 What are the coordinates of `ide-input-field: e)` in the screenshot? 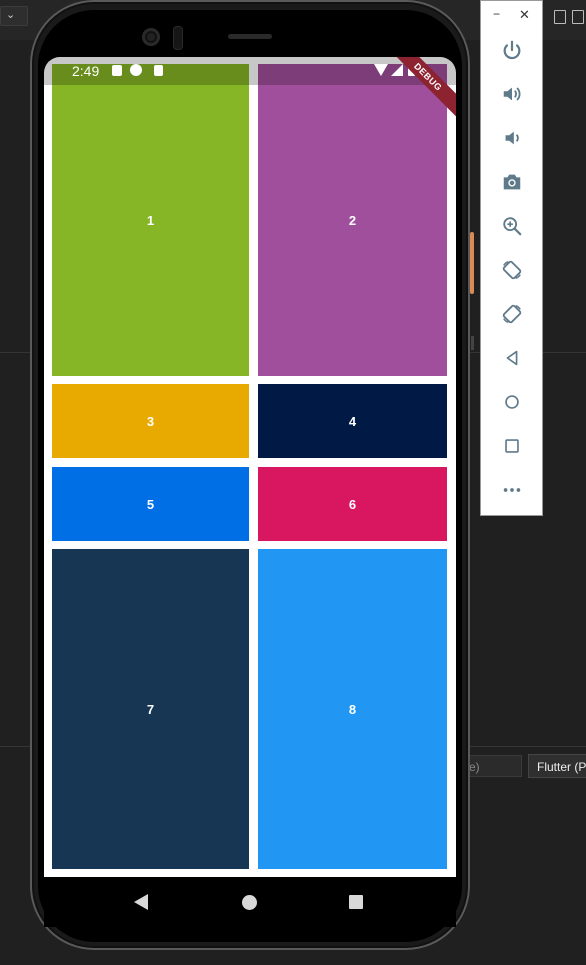 It's located at (492, 766).